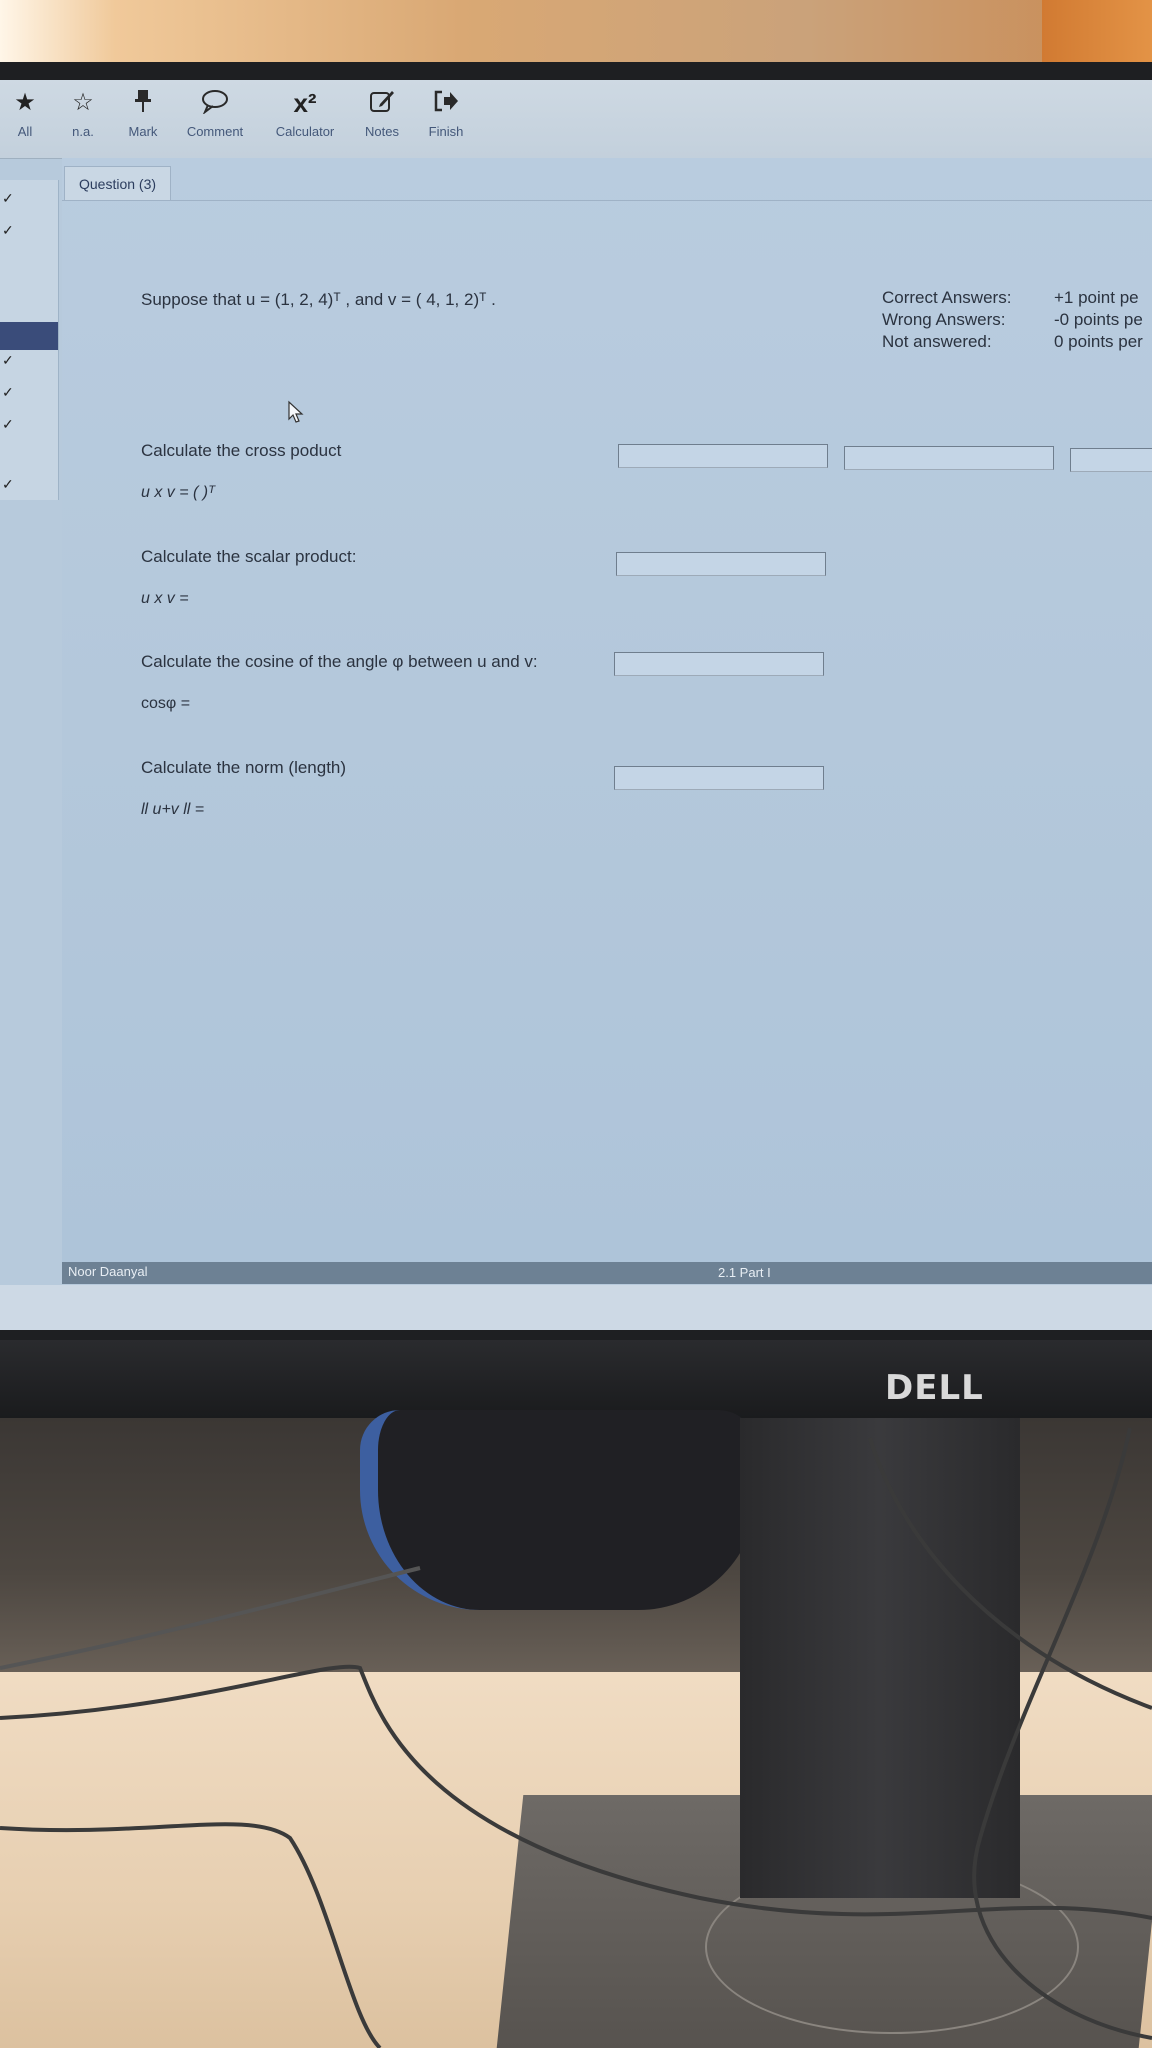 This screenshot has height=2048, width=1152. I want to click on toolbar-finish-button: Finish, so click(446, 113).